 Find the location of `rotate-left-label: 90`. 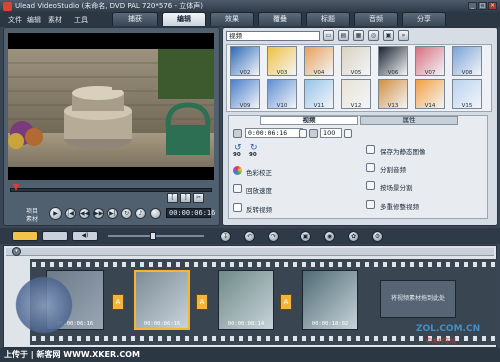

rotate-left-label: 90 is located at coordinates (237, 155).